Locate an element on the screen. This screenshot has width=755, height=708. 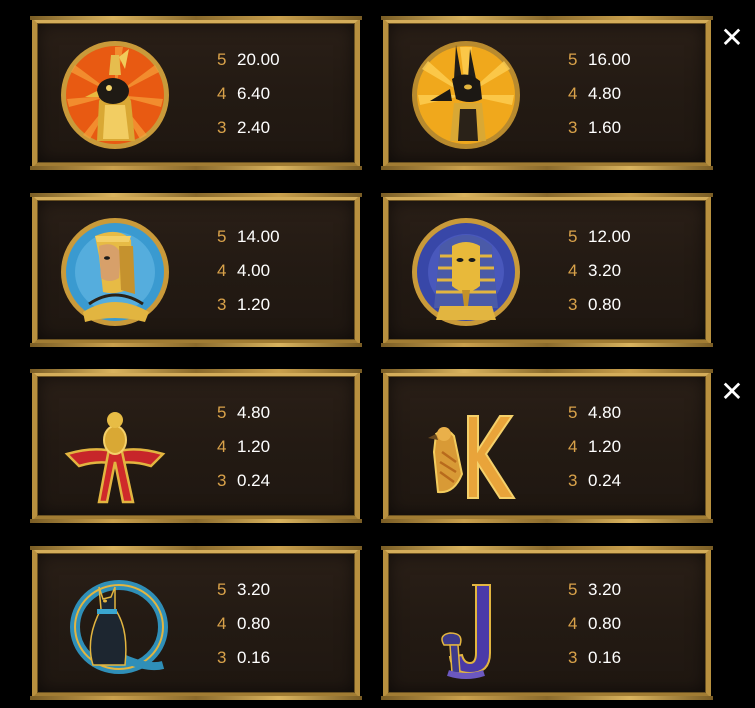
payout-row: 4 3.20 is located at coordinates (599, 271).